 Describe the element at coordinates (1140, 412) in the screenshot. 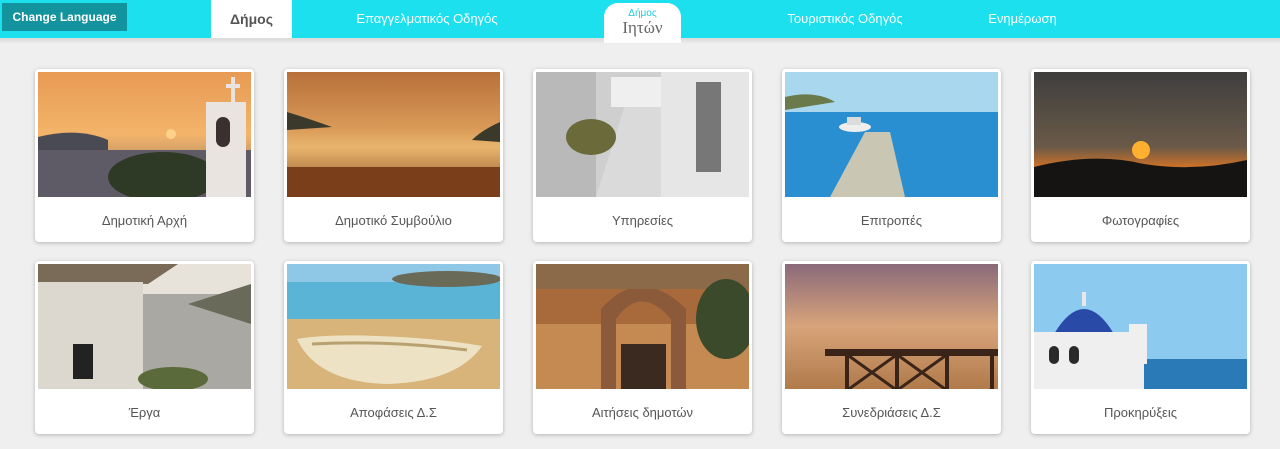

I see `card-label: Προκηρύξεις` at that location.